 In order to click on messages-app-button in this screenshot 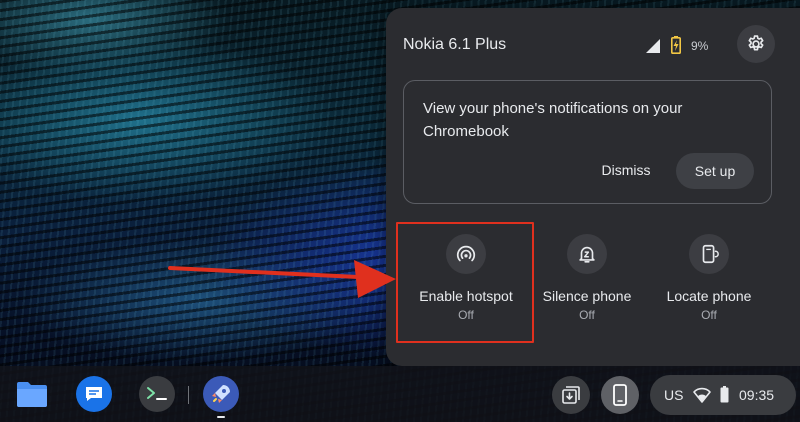, I will do `click(94, 394)`.